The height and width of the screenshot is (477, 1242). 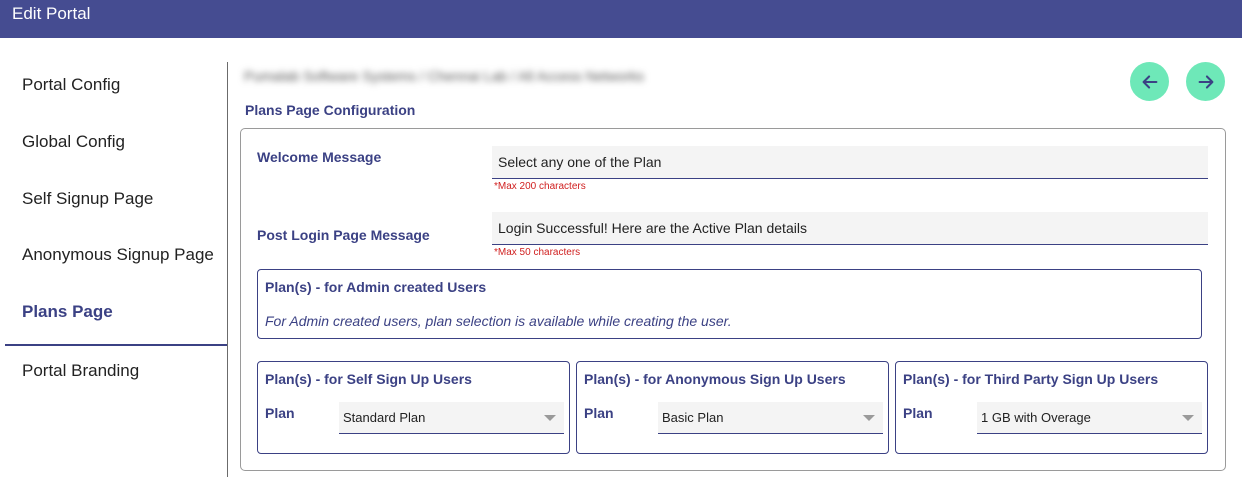 What do you see at coordinates (280, 413) in the screenshot?
I see `self-signup-plan-label: Plan` at bounding box center [280, 413].